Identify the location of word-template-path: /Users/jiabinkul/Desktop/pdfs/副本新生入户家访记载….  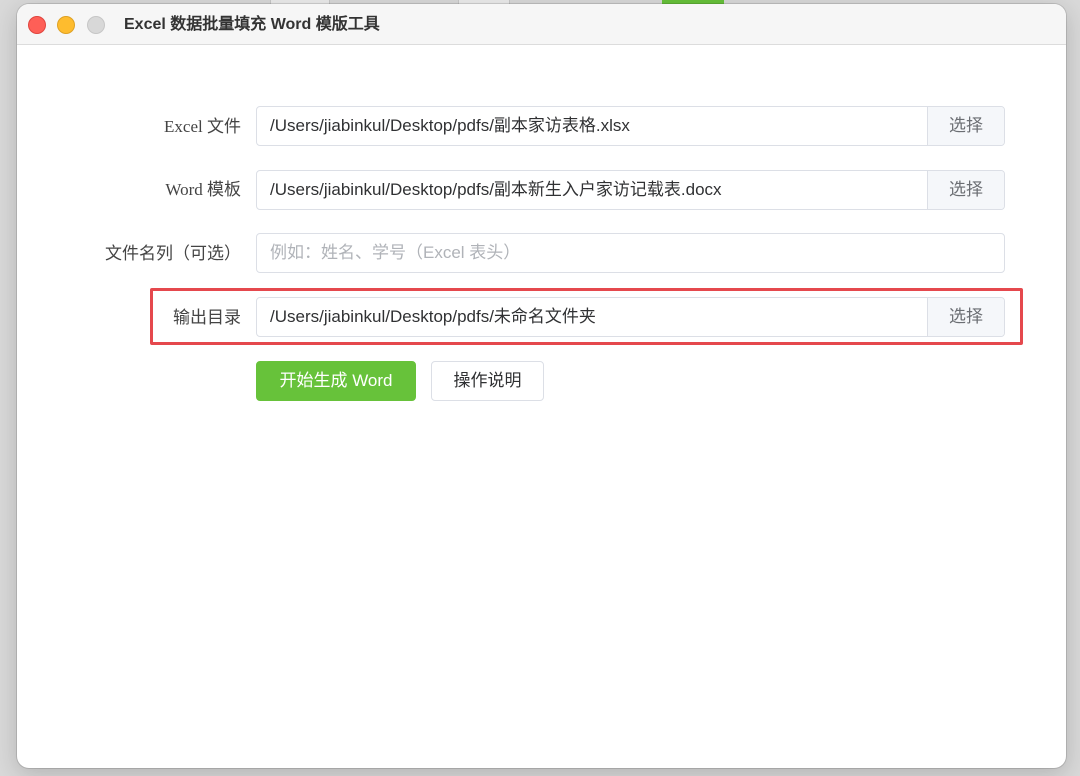
(496, 190).